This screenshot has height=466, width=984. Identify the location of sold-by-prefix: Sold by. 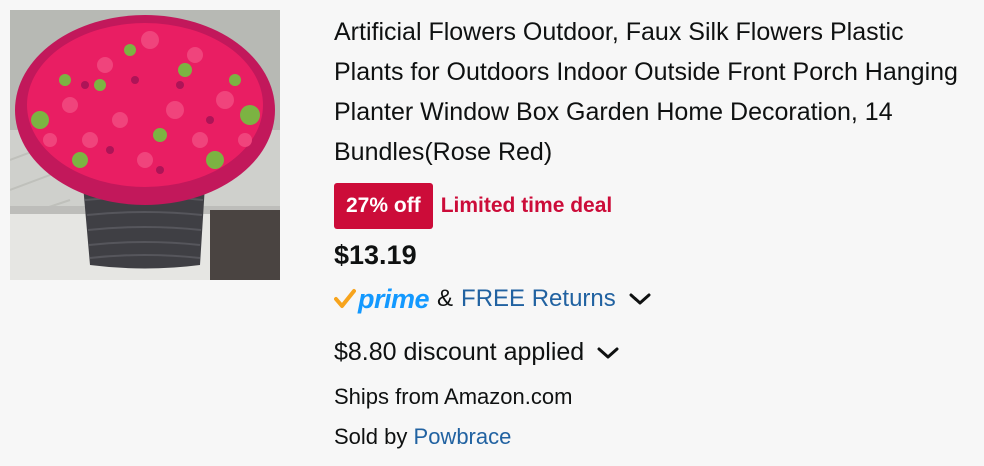
(371, 436).